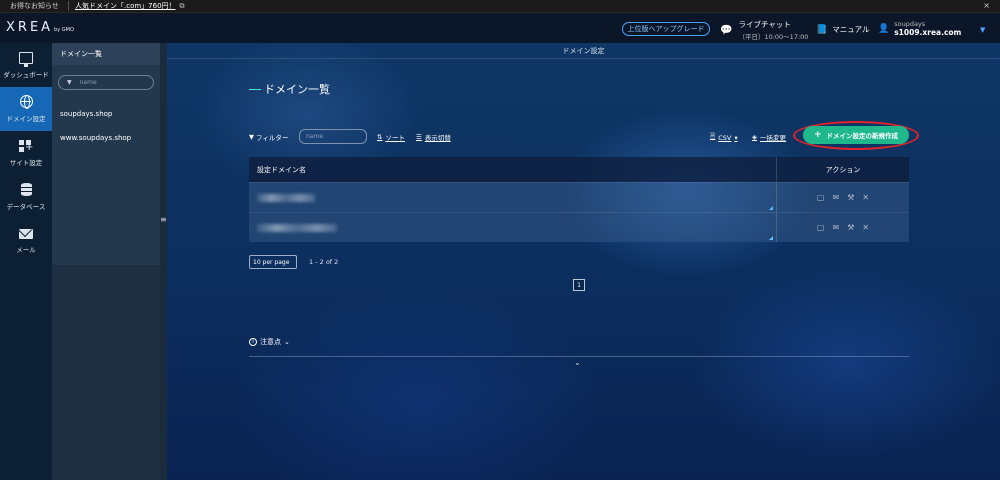  I want to click on panel-domain-item: www.soupdays.shop, so click(106, 138).